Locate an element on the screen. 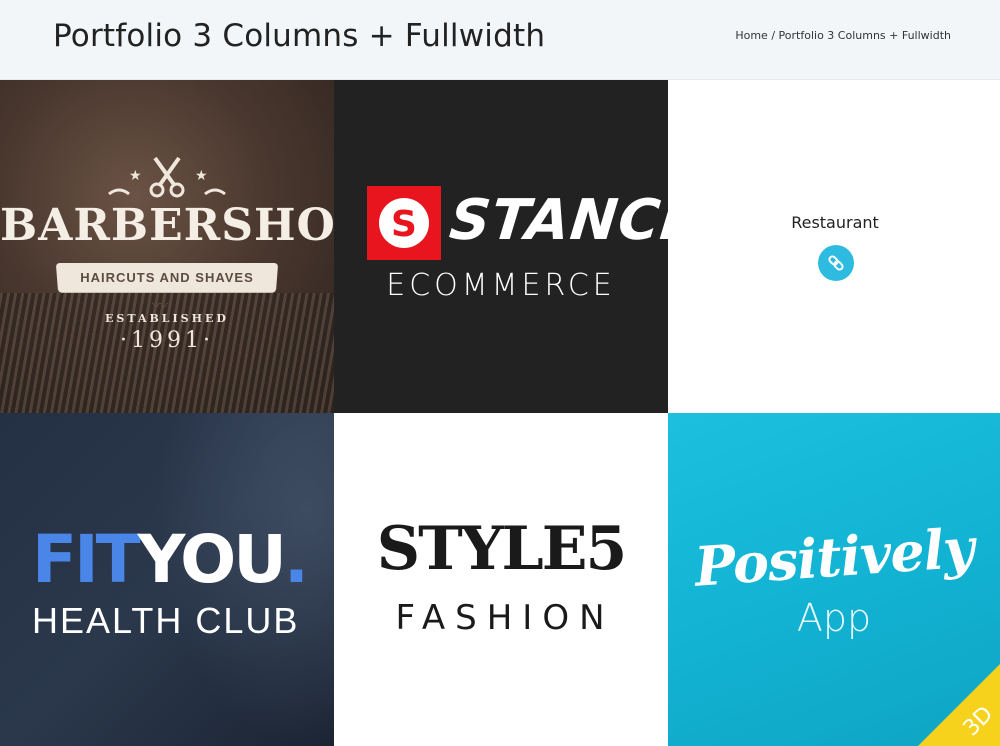 Image resolution: width=1000 pixels, height=746 pixels. portfolio-item-fityou: FITYOU. HEALTH CLUB is located at coordinates (167, 579).